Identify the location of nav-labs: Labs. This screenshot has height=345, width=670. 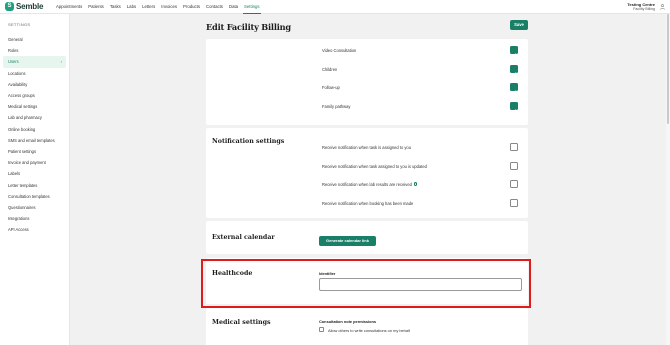
(131, 7).